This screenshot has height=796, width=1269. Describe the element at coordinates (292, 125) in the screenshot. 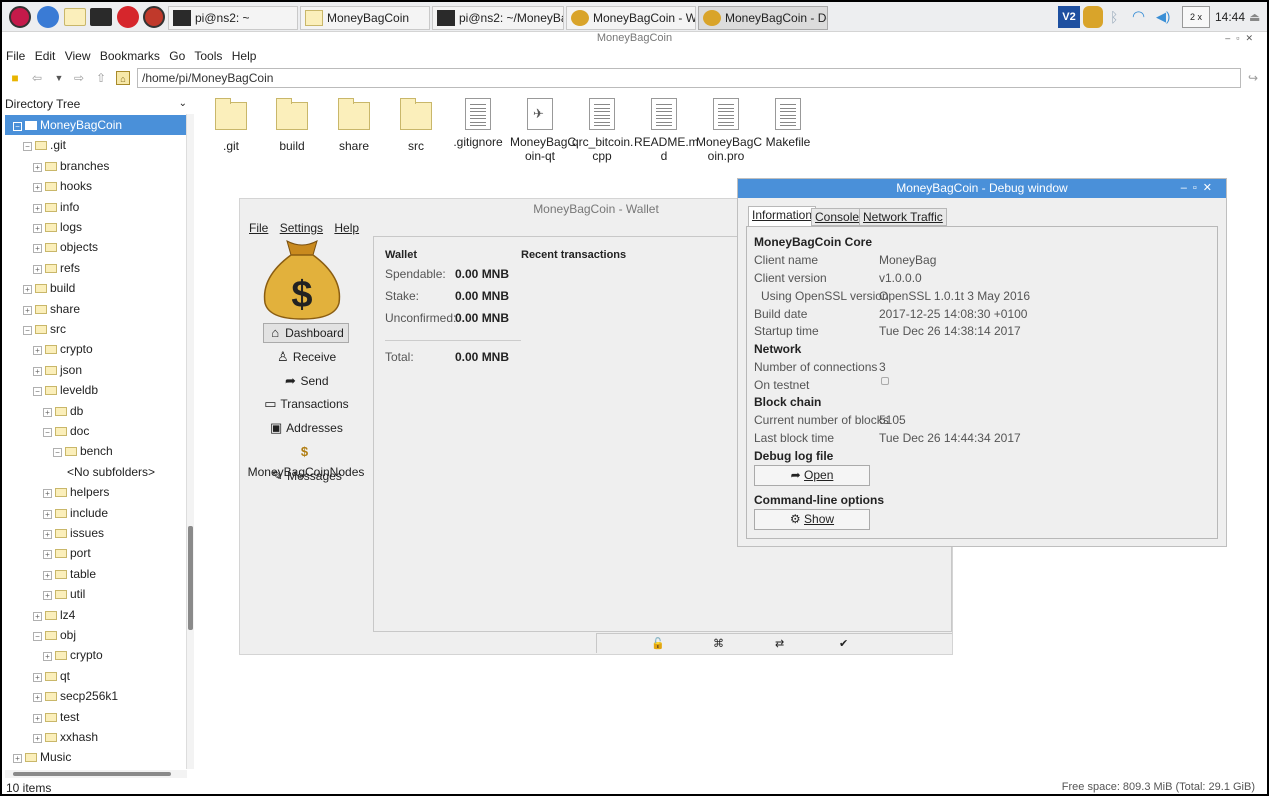

I see `file-item: build` at that location.